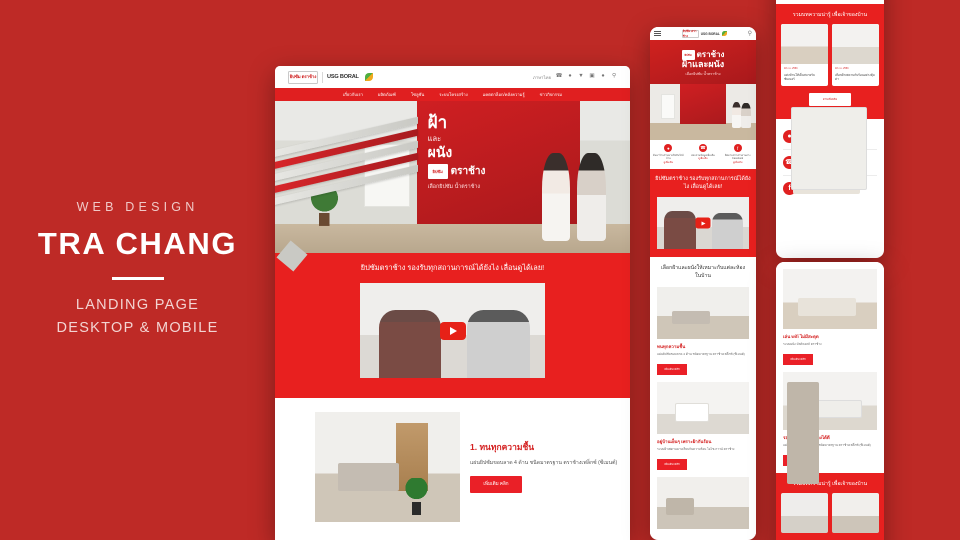 This screenshot has height=540, width=960. I want to click on quick-link-label: ค้นหาร้านจำหน่ายยิปซัมใกล้บ้าน, so click(668, 157).